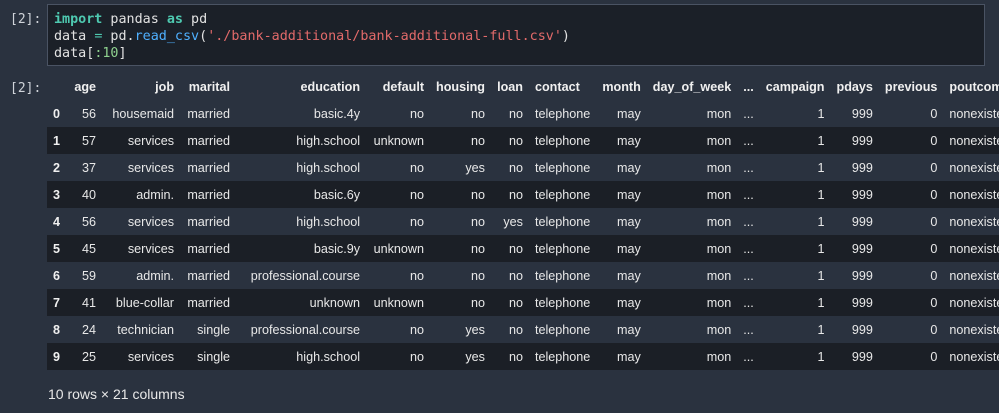 This screenshot has width=999, height=413. I want to click on bracket-close: ], so click(122, 53).